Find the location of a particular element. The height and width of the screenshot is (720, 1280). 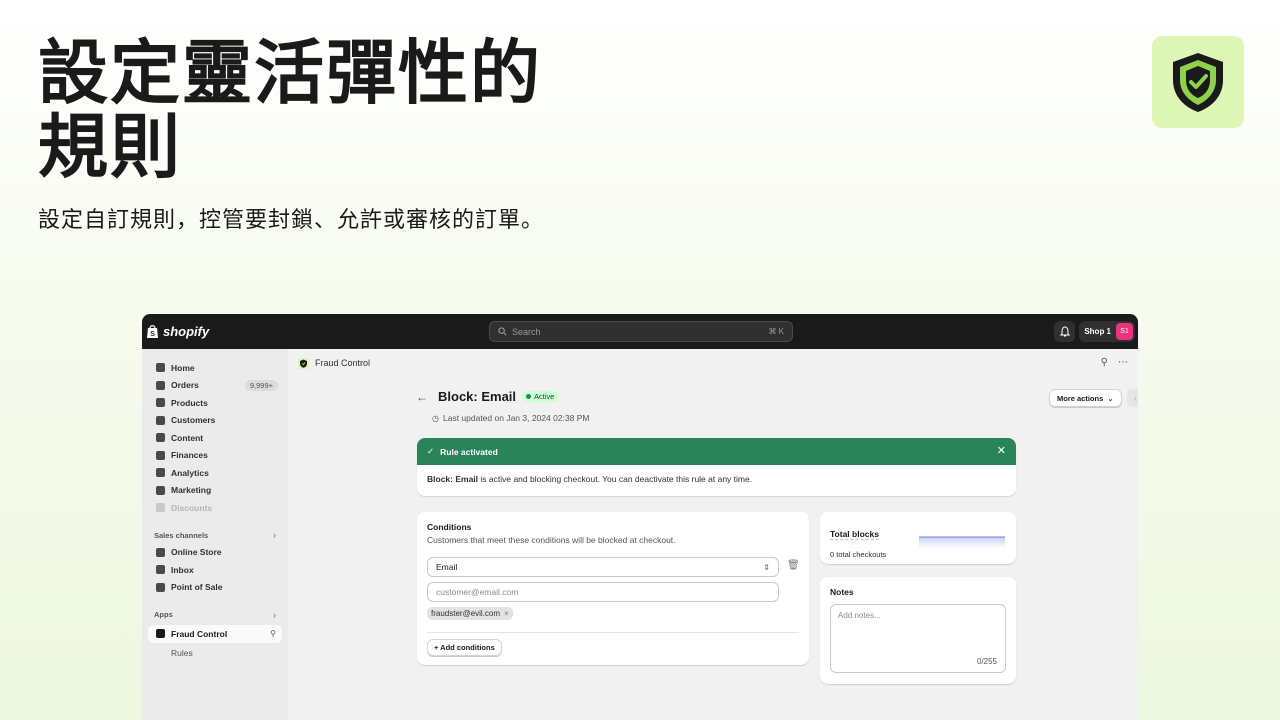

banner-title: Rule activated is located at coordinates (469, 451).